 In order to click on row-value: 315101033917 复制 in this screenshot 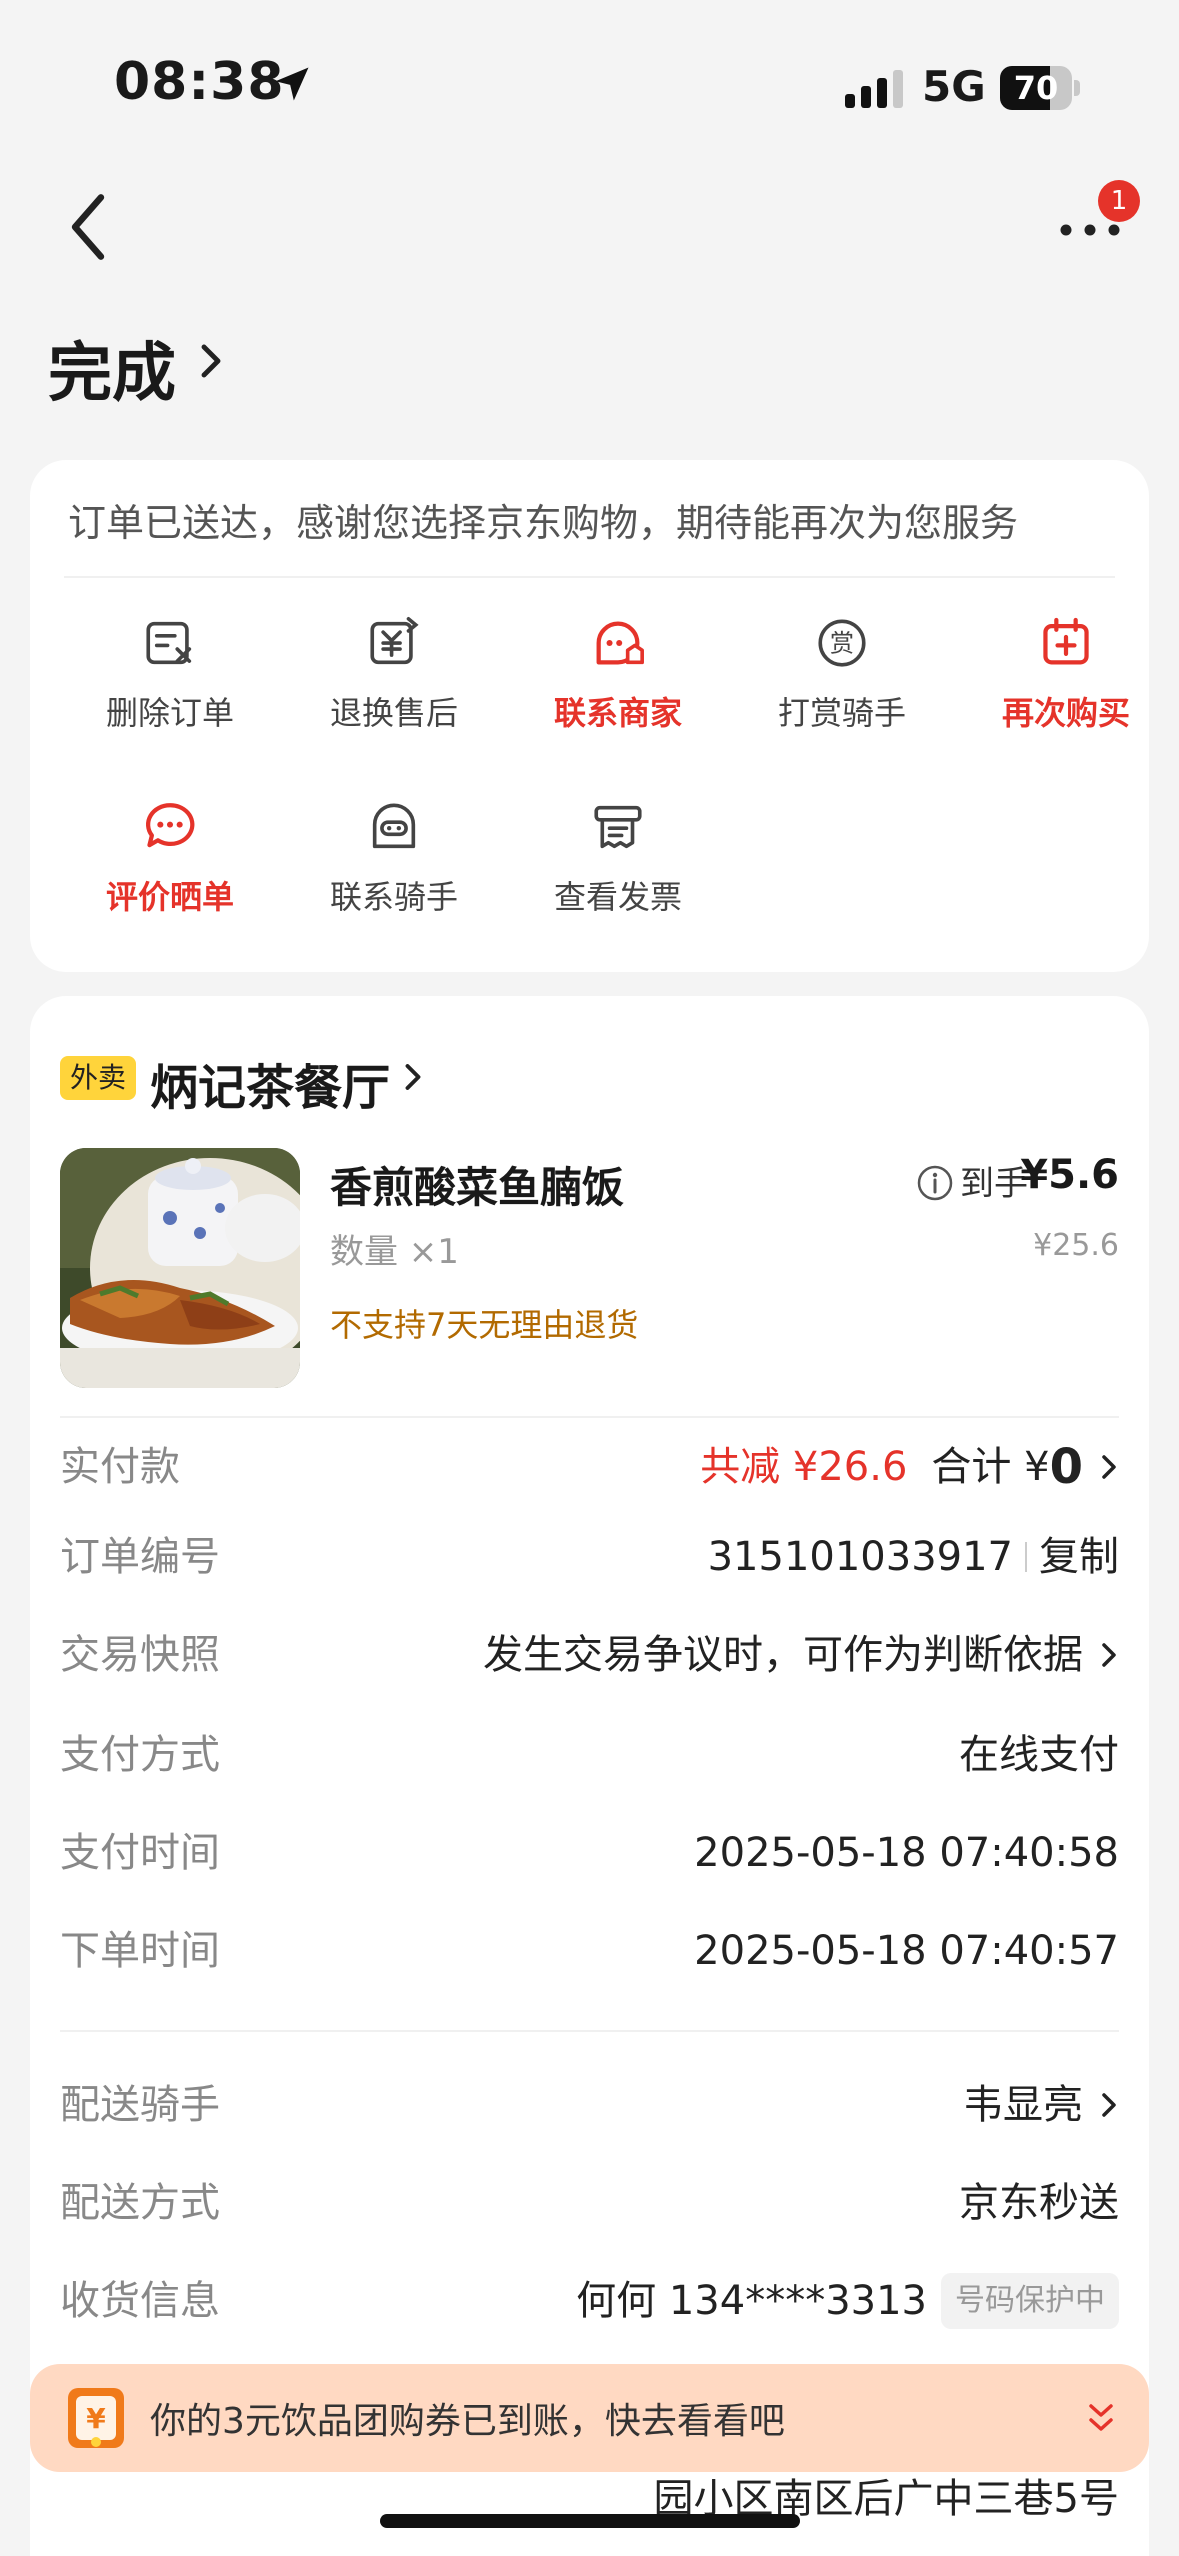, I will do `click(913, 1557)`.